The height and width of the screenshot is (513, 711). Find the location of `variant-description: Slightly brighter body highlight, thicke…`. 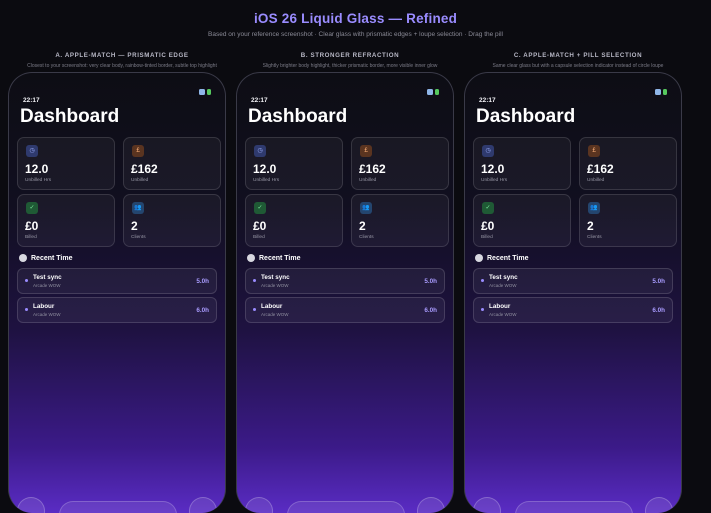

variant-description: Slightly brighter body highlight, thicke… is located at coordinates (350, 66).